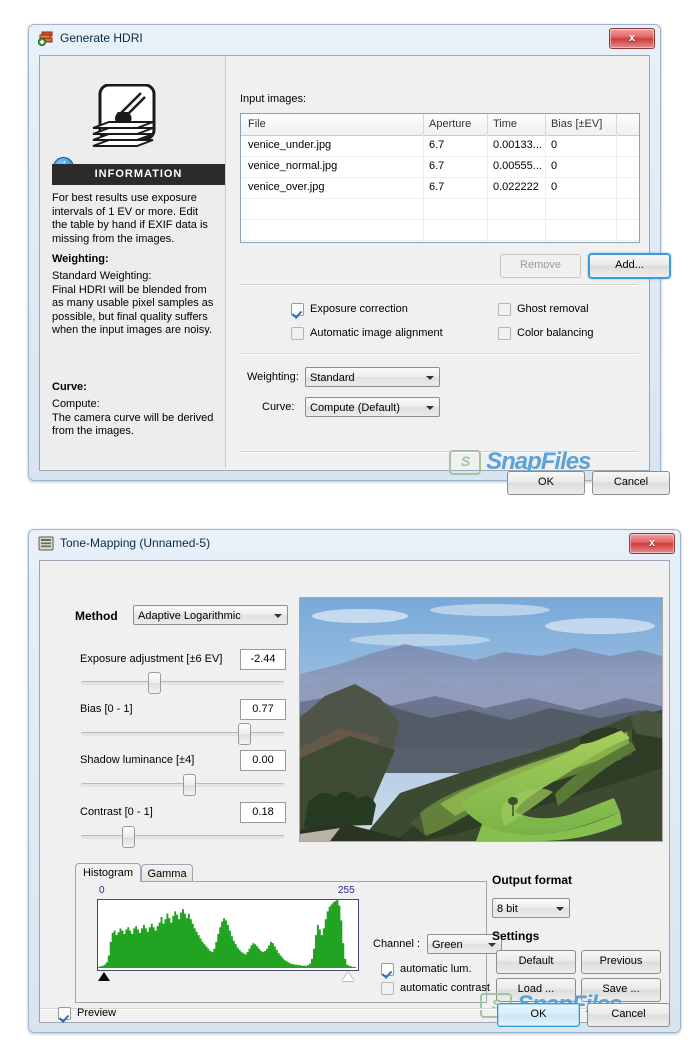  Describe the element at coordinates (104, 976) in the screenshot. I see `histogram-black-point-handle` at that location.